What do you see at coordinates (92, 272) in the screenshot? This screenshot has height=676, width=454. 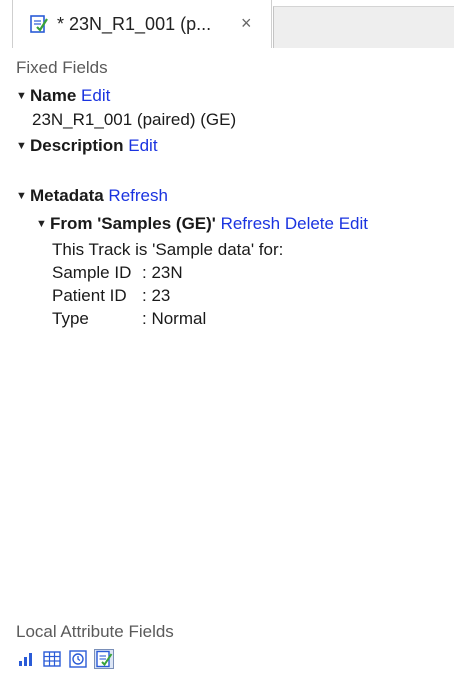 I see `metadata-key: Sample ID` at bounding box center [92, 272].